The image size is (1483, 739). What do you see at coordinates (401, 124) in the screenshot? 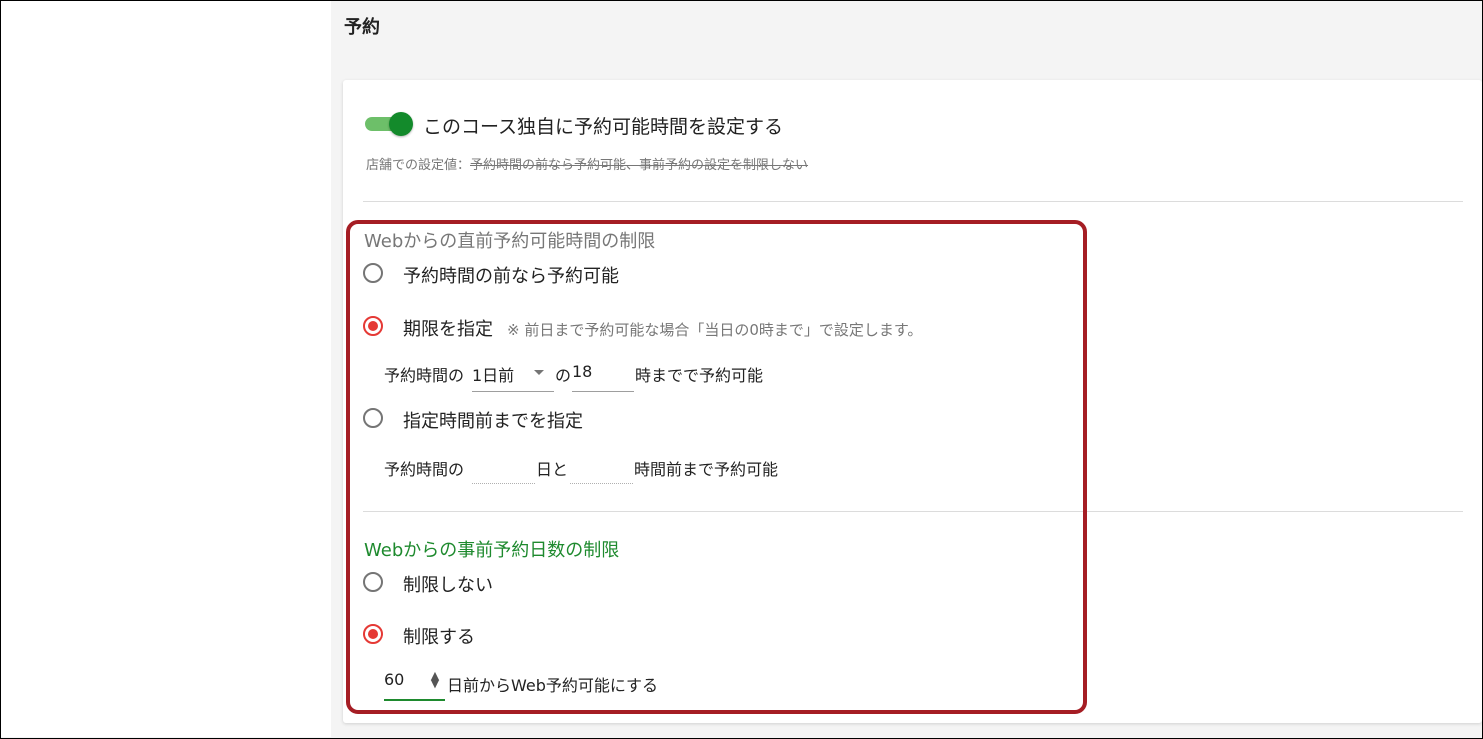
I see `toggle-thumb` at bounding box center [401, 124].